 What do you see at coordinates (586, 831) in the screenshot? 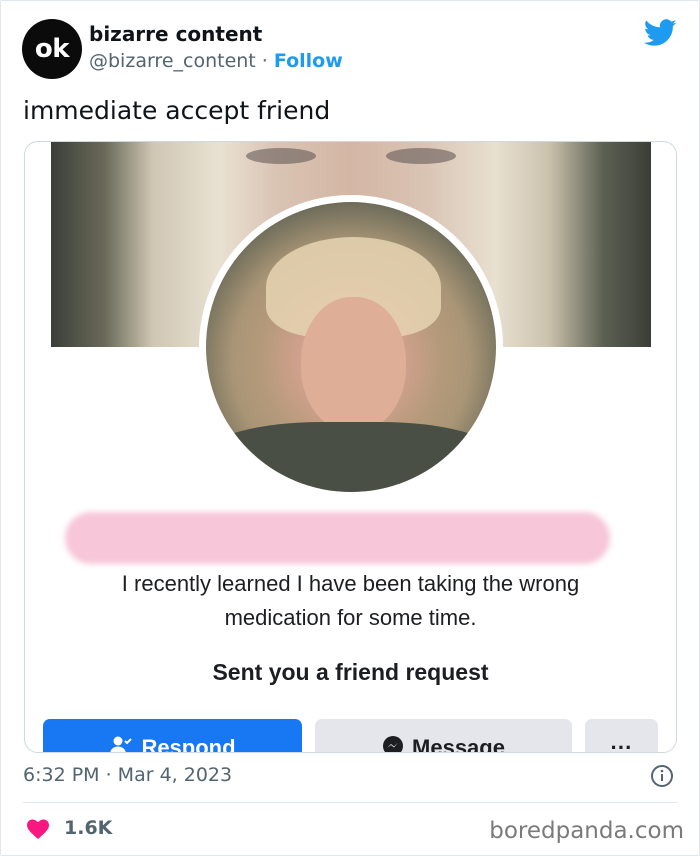
I see `watermark: boredpanda.com` at bounding box center [586, 831].